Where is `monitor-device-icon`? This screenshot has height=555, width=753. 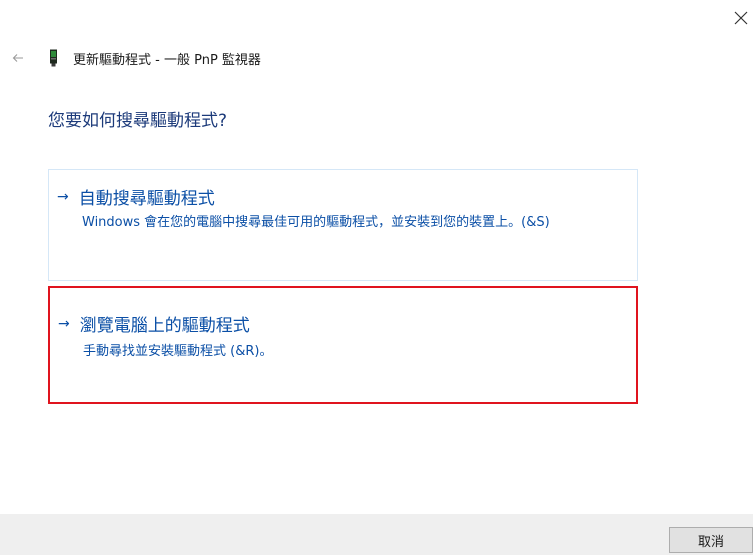
monitor-device-icon is located at coordinates (54, 58).